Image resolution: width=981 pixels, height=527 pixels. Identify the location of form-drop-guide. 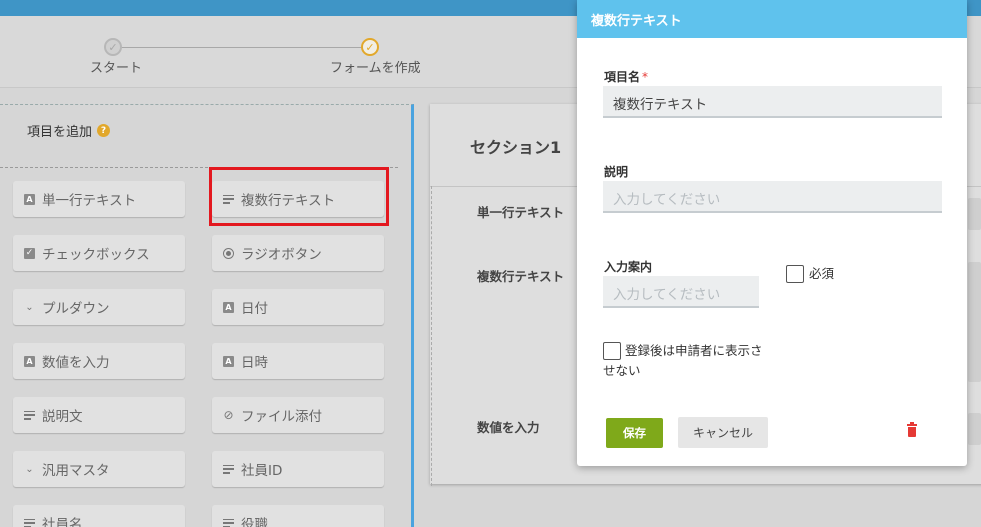
(431, 336).